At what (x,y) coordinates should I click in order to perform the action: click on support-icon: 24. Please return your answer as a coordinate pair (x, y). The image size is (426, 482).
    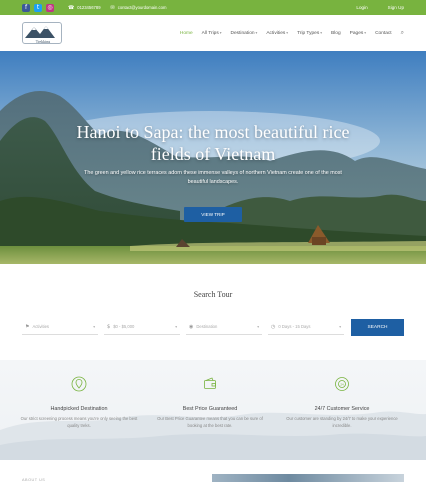
    Looking at the image, I should click on (342, 384).